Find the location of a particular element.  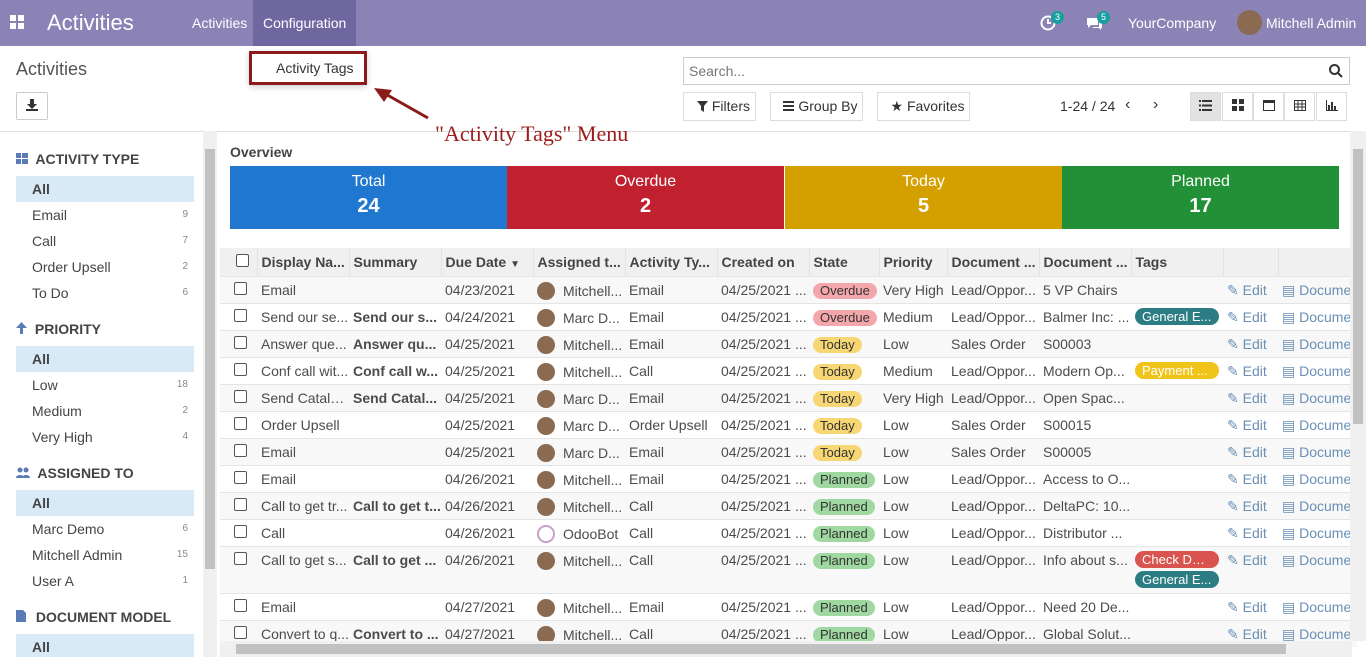

filter-assigned-all: All is located at coordinates (105, 503).